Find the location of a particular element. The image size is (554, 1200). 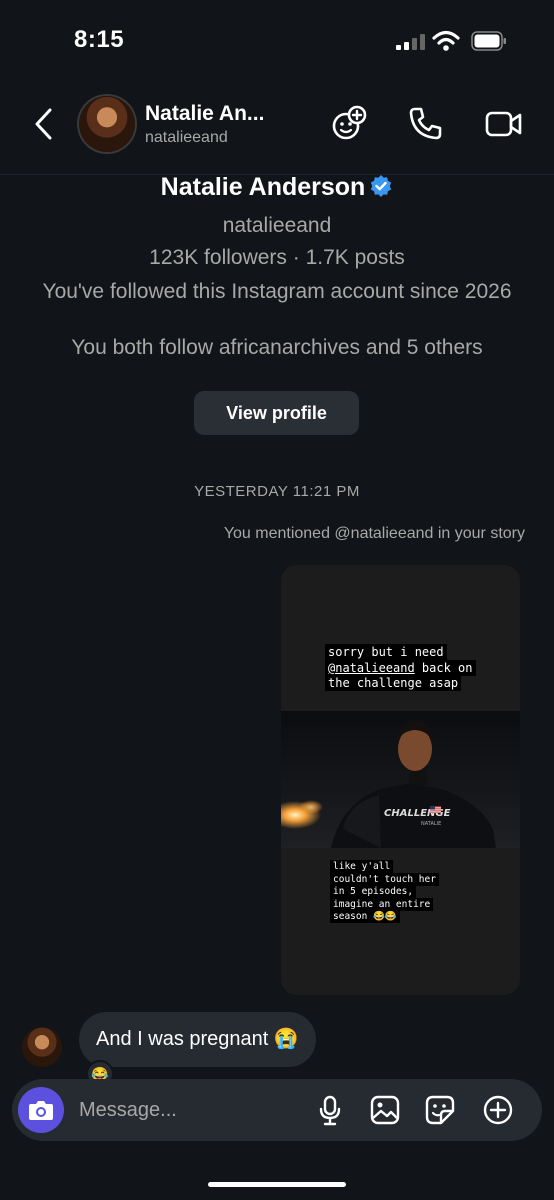

story-caption-line2-end: back on is located at coordinates (443, 667).